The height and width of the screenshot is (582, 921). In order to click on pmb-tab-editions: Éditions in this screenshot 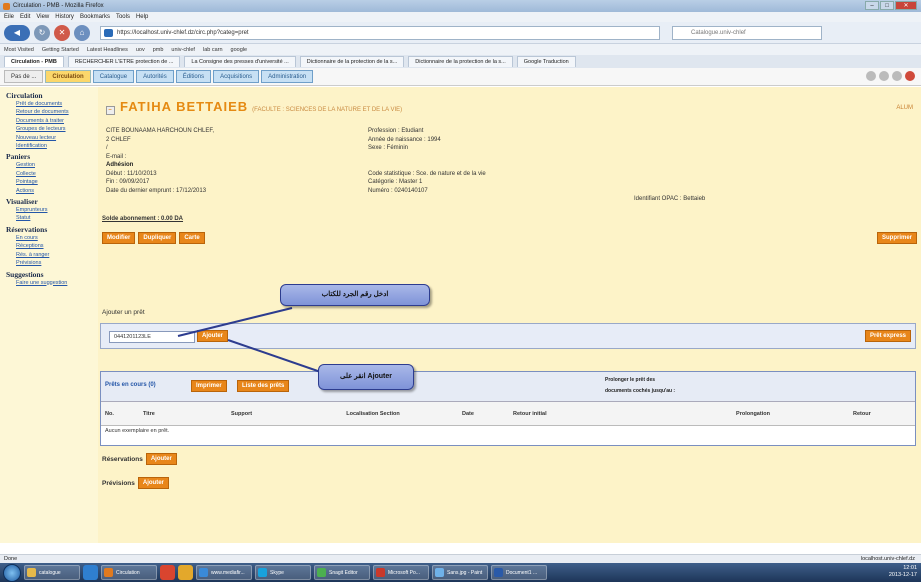, I will do `click(193, 76)`.